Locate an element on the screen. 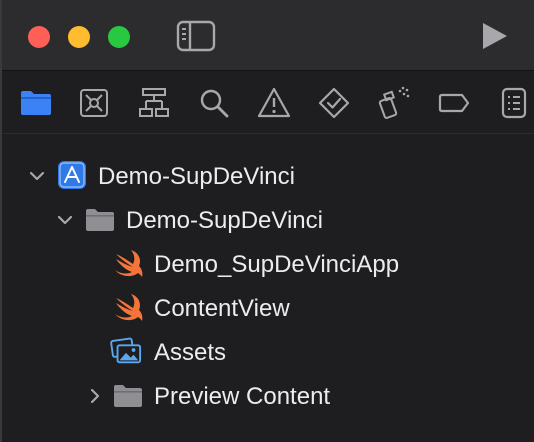  play-icon is located at coordinates (495, 36).